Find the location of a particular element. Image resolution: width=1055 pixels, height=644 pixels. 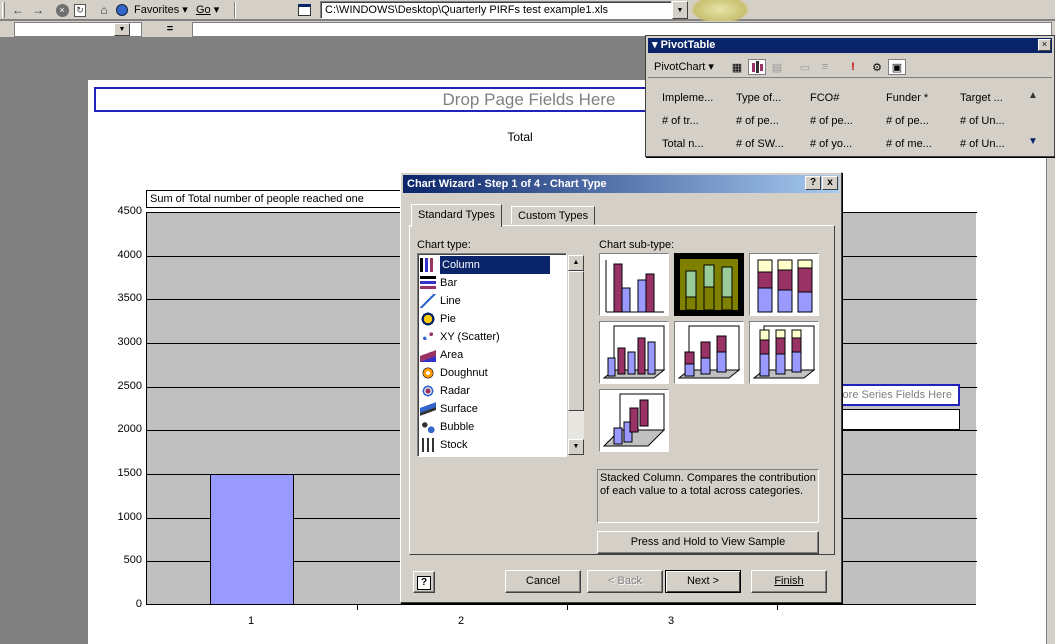

chart-type-label: Chart type: is located at coordinates (444, 245).